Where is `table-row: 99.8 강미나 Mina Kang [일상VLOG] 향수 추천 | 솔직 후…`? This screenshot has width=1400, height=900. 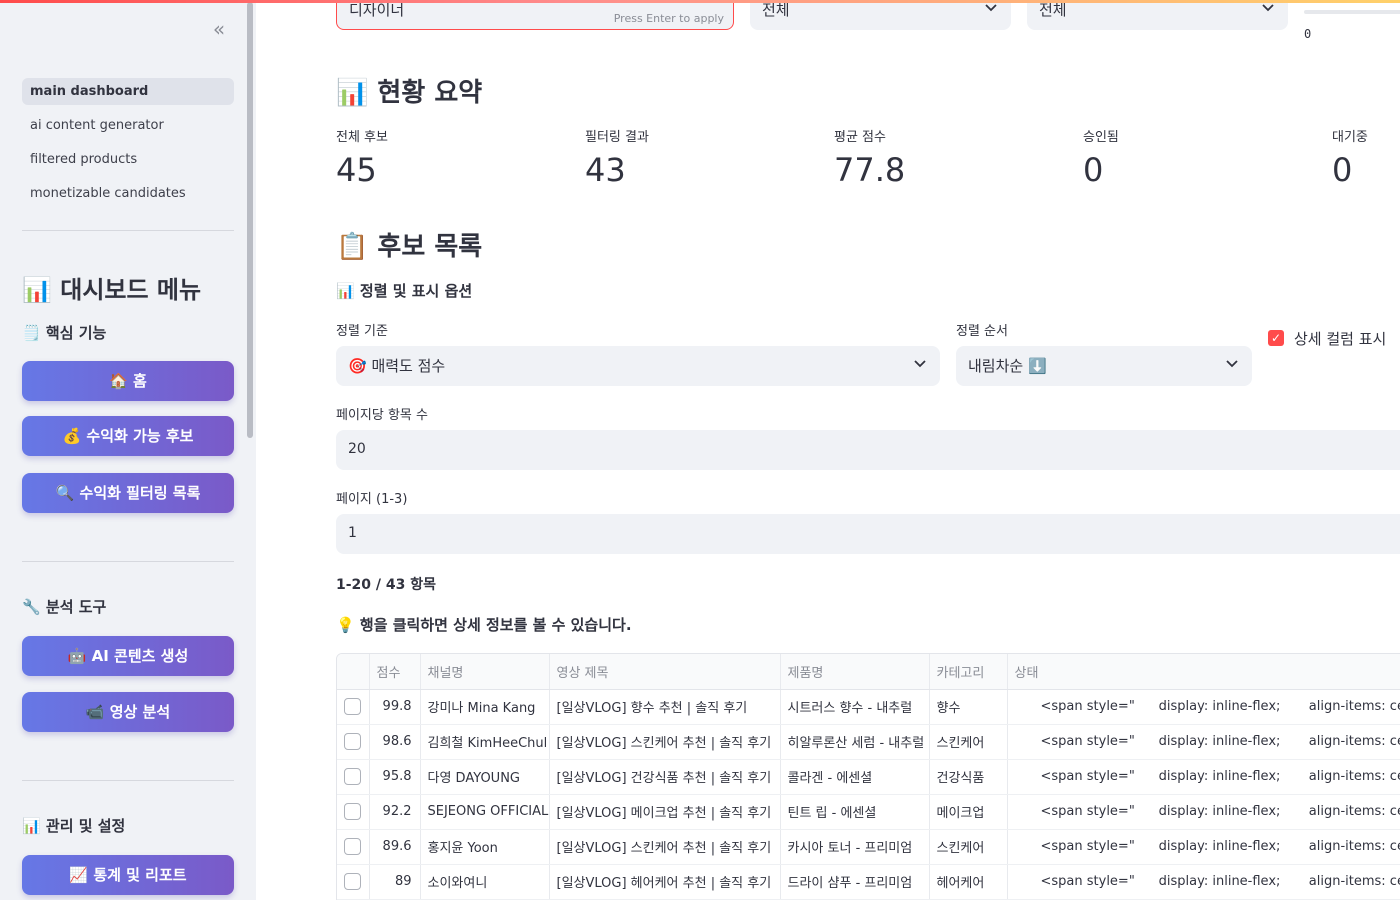 table-row: 99.8 강미나 Mina Kang [일상VLOG] 향수 추천 | 솔직 후… is located at coordinates (868, 707).